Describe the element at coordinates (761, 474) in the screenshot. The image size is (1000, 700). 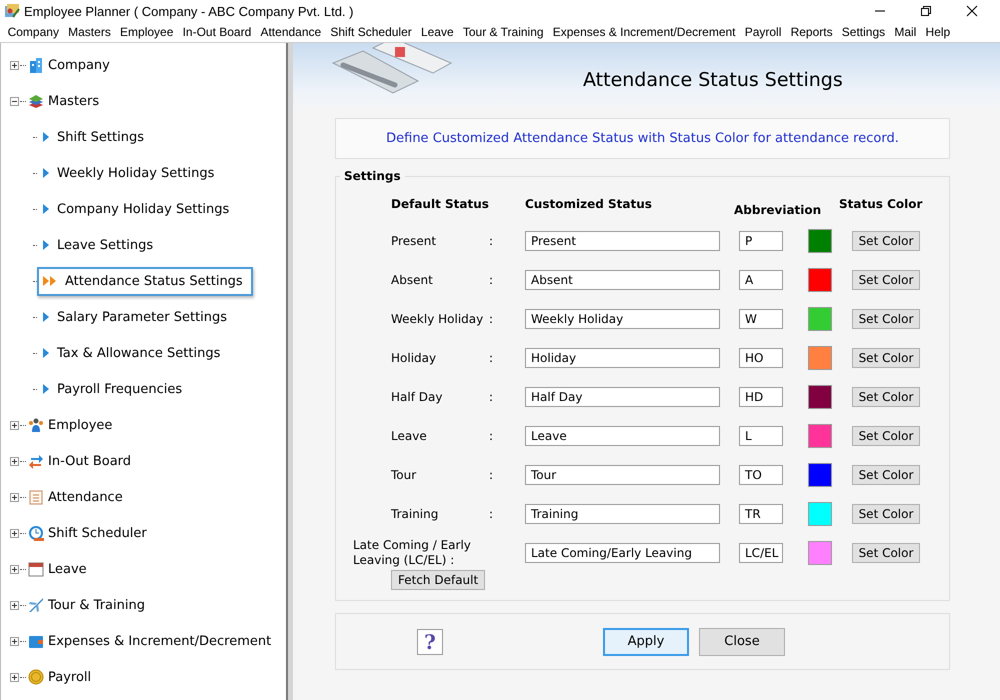
I see `input-field: TO` at that location.